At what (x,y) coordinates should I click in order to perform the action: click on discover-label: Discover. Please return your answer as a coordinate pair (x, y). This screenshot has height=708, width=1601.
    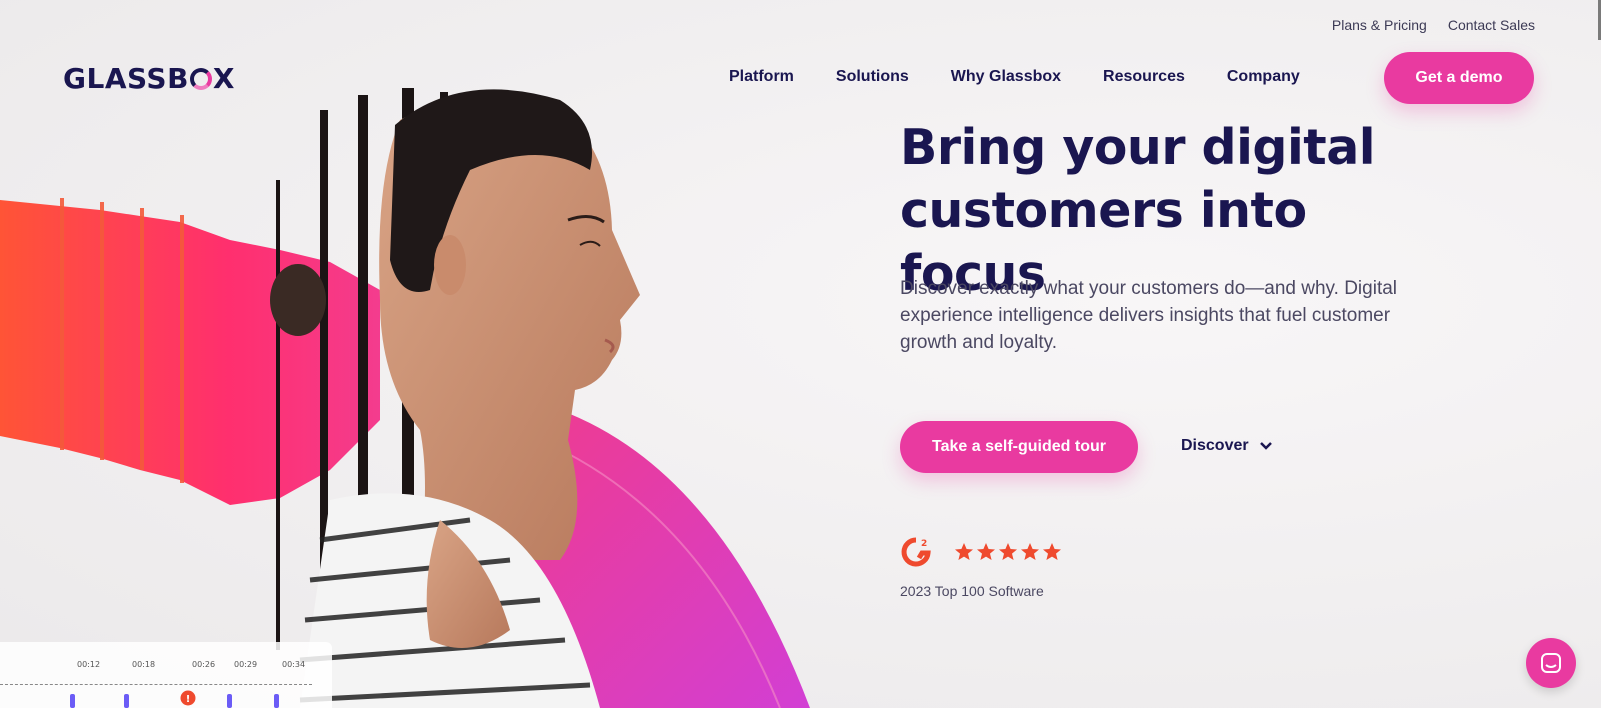
    Looking at the image, I should click on (1215, 445).